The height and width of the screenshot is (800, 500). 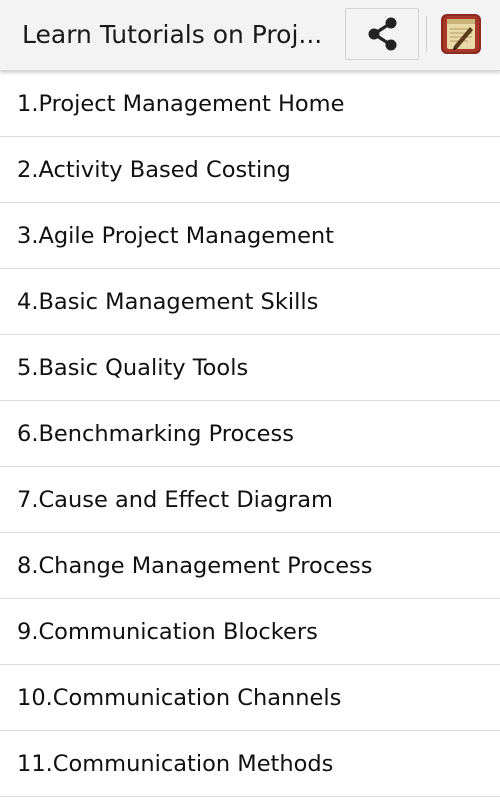 I want to click on list-item-label: 10.Communication Channels, so click(x=179, y=698).